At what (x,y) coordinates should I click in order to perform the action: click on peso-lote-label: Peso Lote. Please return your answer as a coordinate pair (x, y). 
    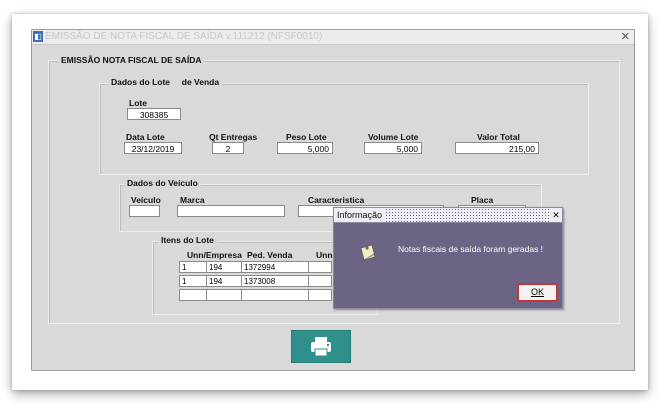
    Looking at the image, I should click on (306, 137).